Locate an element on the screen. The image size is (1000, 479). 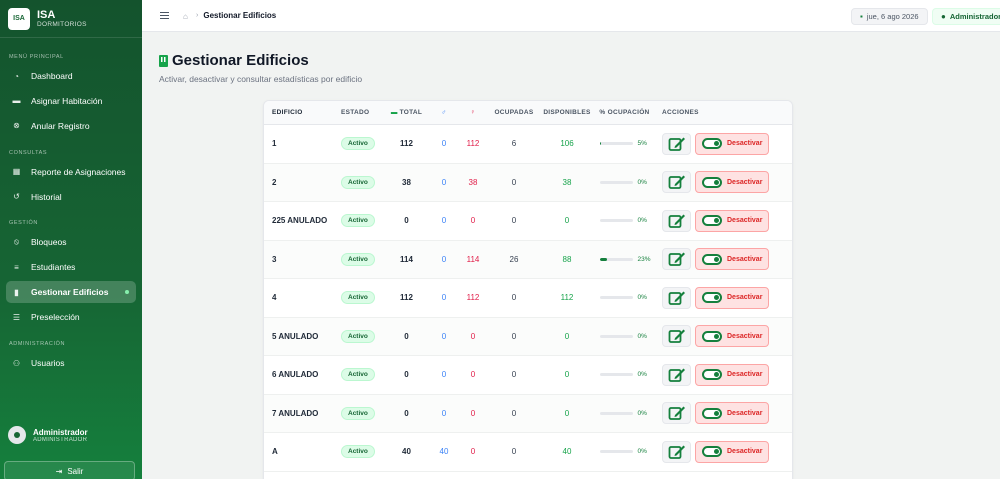
col-male: ♂ is located at coordinates (444, 112).